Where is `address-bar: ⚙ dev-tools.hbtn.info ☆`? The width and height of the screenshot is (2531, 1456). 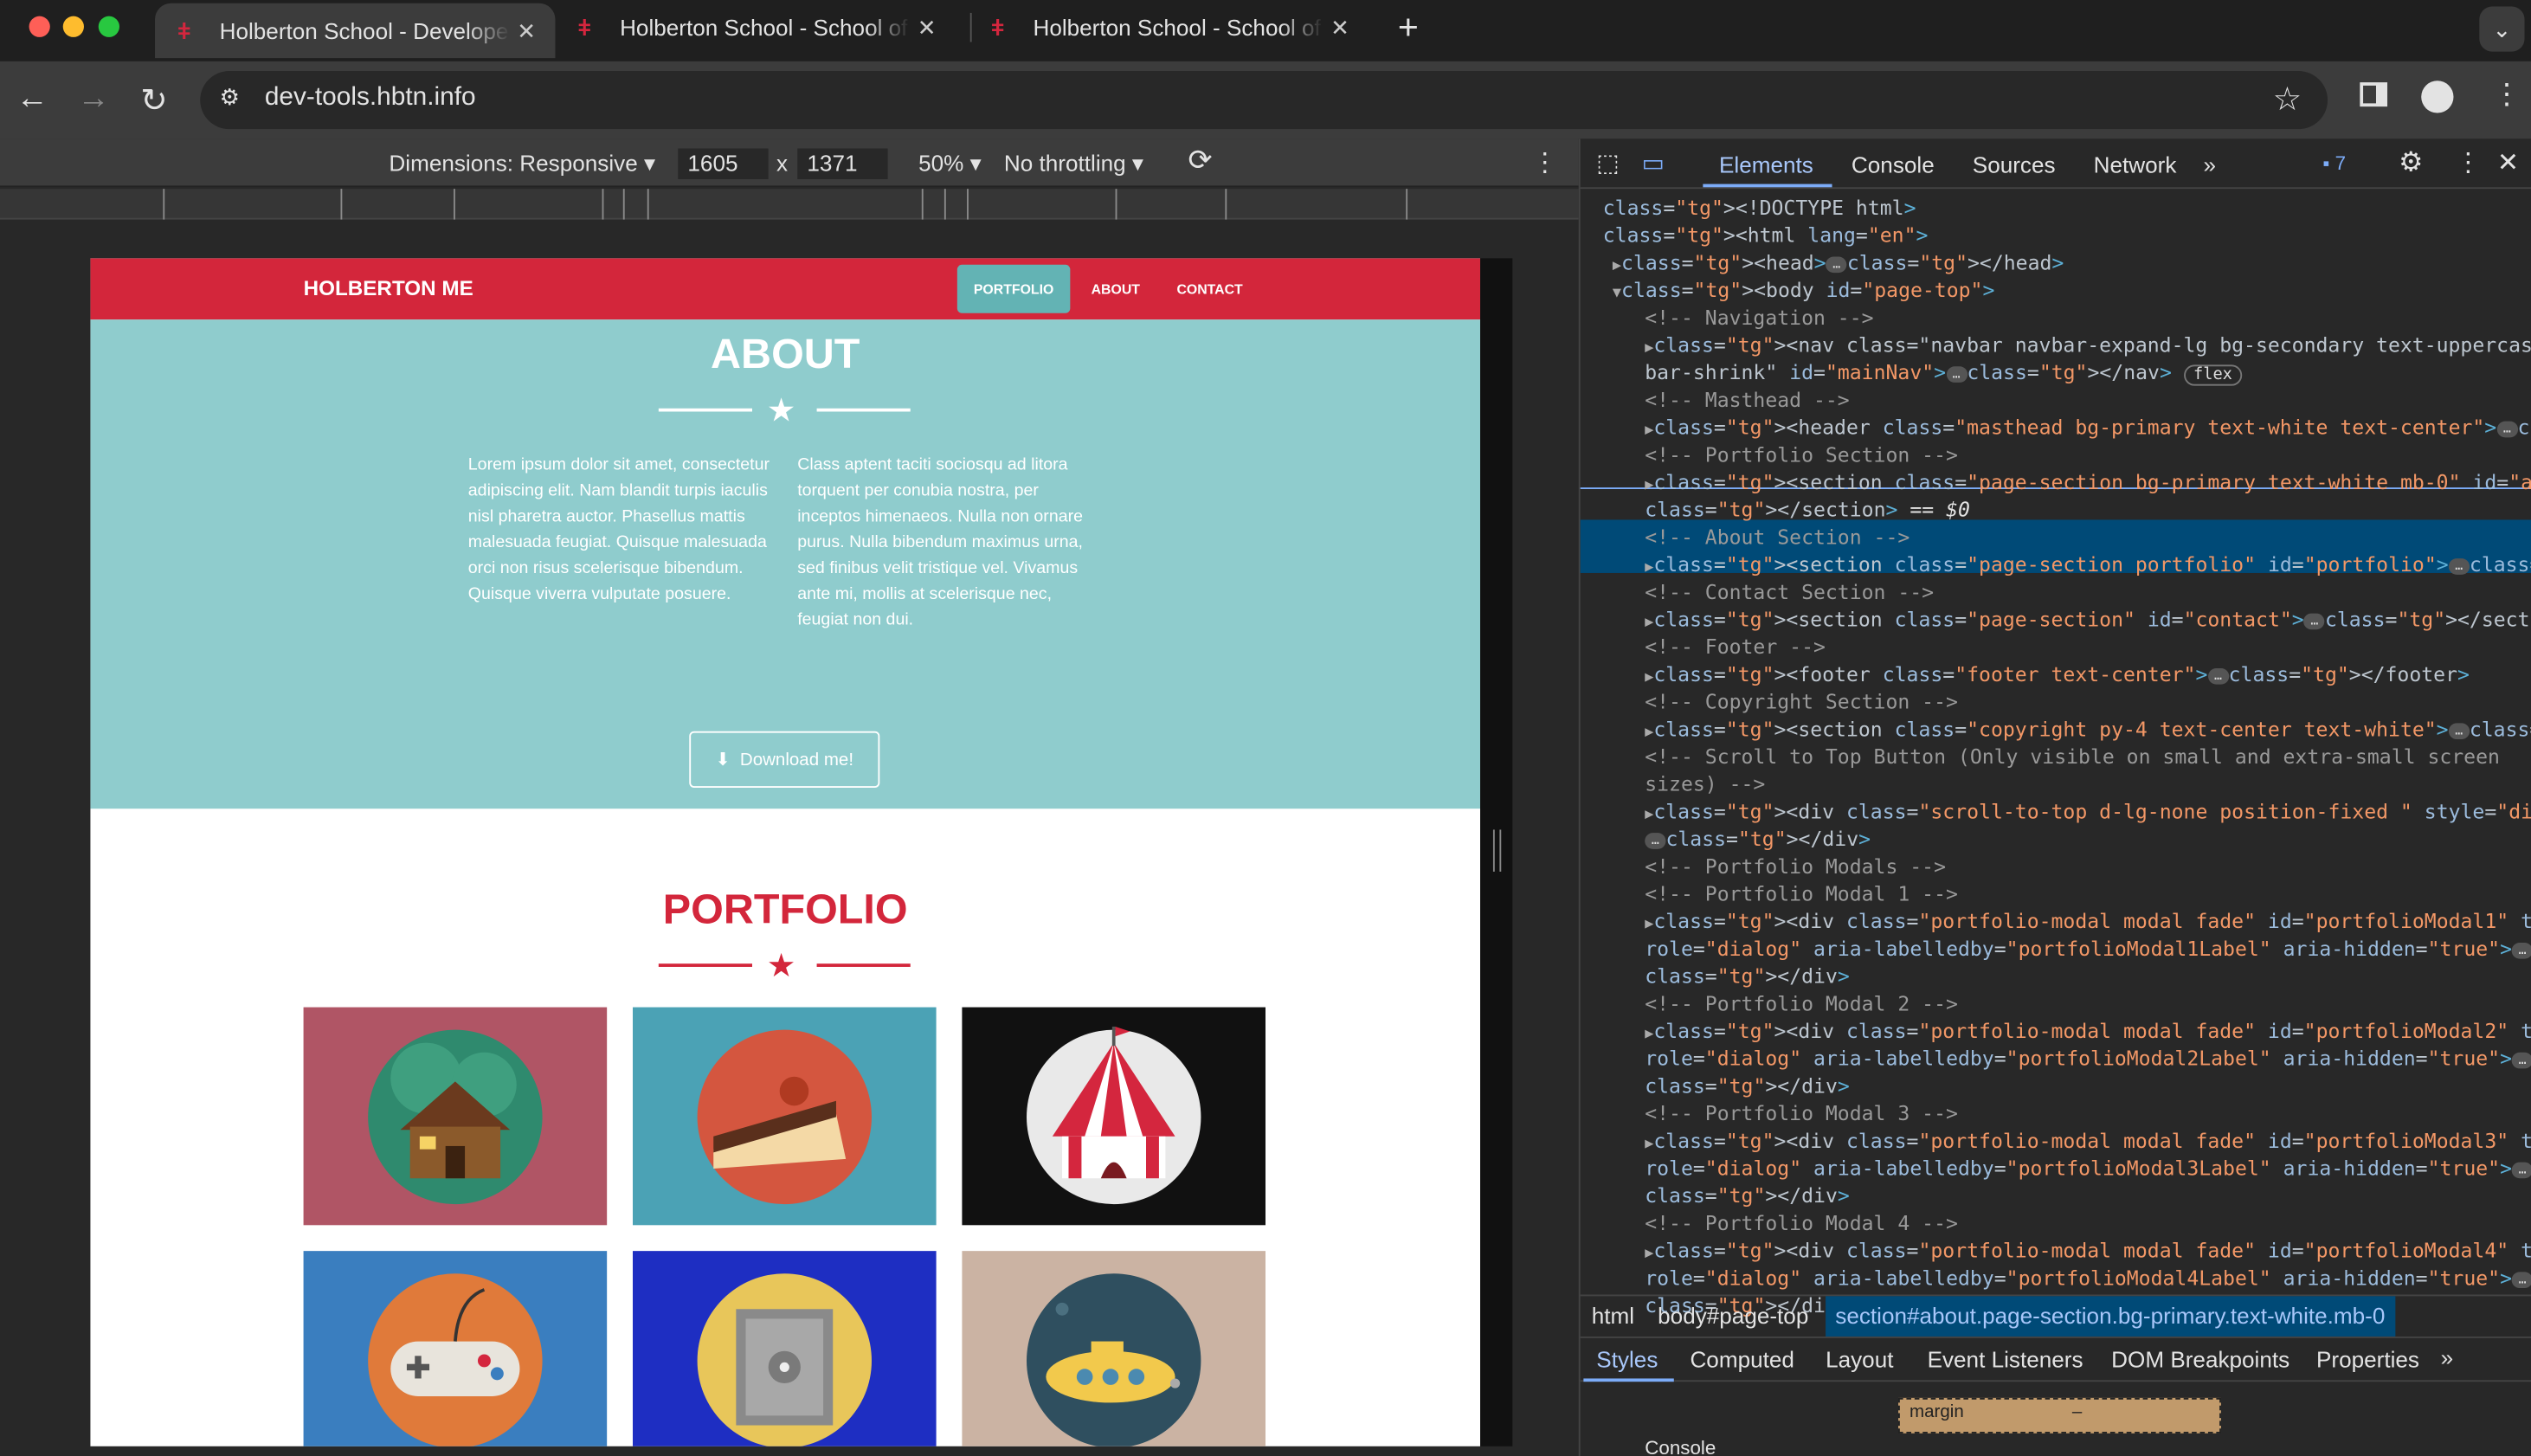
address-bar: ⚙ dev-tools.hbtn.info ☆ is located at coordinates (1264, 100).